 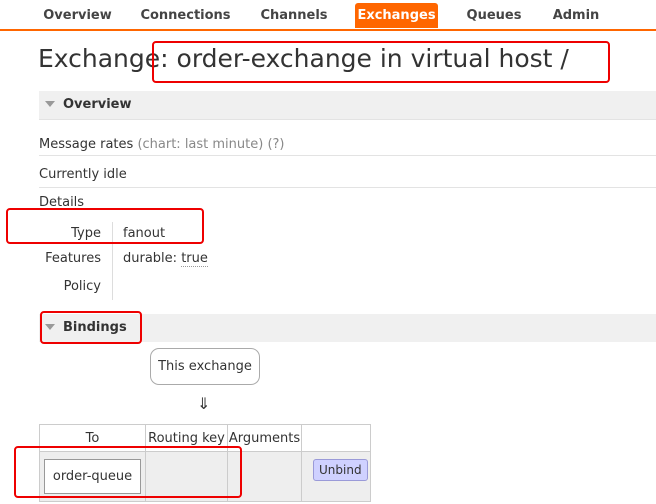 What do you see at coordinates (205, 366) in the screenshot?
I see `this-exchange-node: This exchange` at bounding box center [205, 366].